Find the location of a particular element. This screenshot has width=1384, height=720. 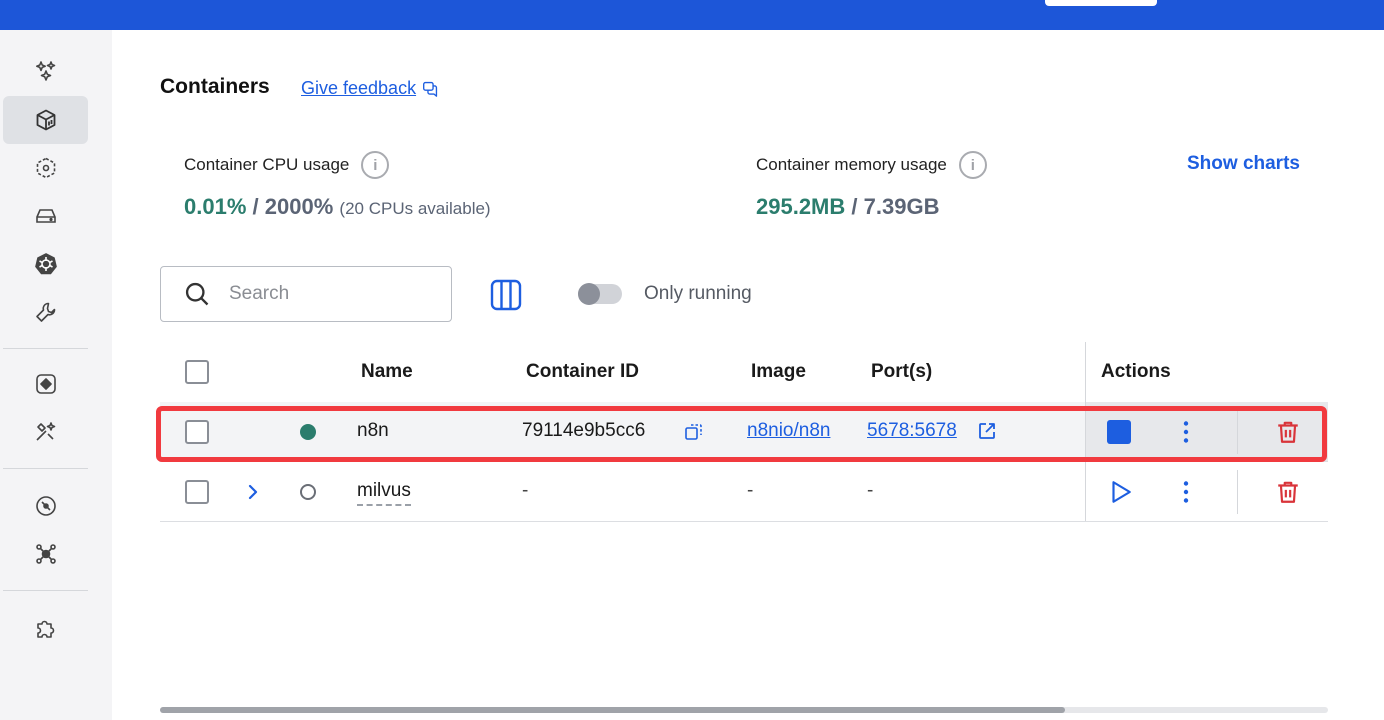

more-options-icon is located at coordinates (1186, 492).